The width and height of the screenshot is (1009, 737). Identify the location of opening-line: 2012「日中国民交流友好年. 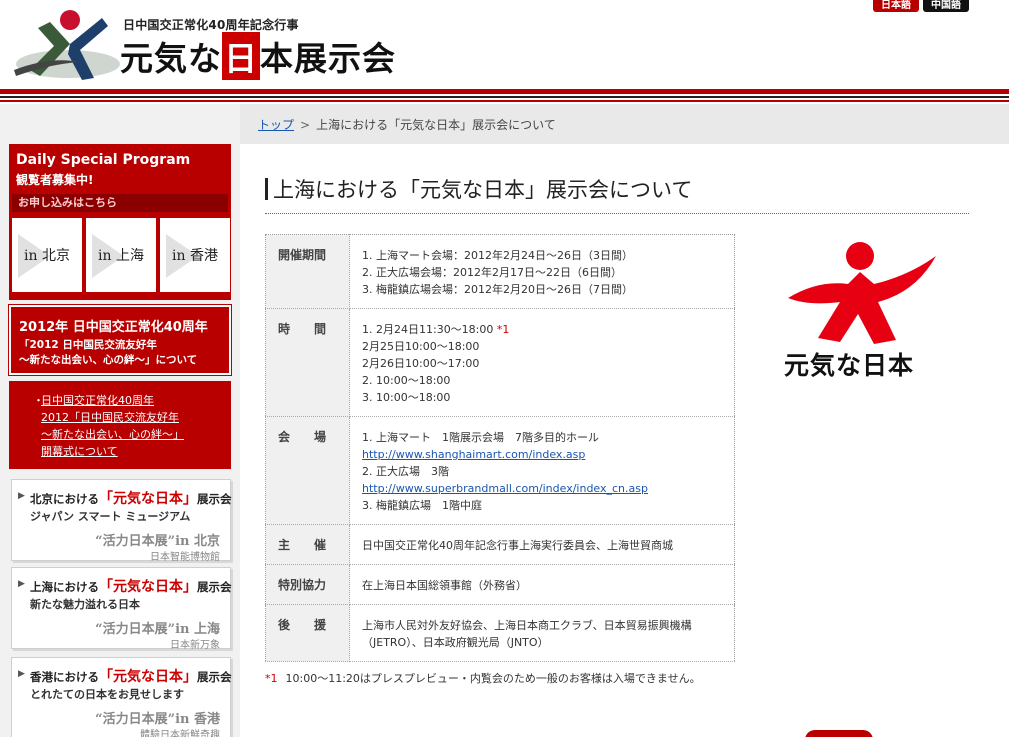
(110, 417).